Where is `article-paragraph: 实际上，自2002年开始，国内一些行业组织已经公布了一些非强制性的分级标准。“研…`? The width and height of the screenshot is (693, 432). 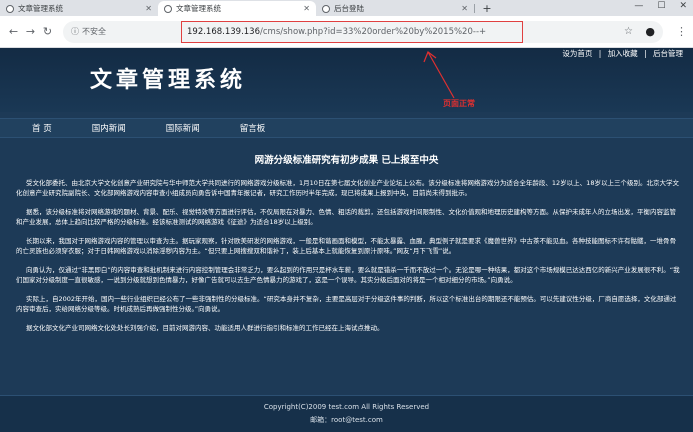 article-paragraph: 实际上，自2002年开始，国内一些行业组织已经公布了一些非强制性的分级标准。“研… is located at coordinates (346, 304).